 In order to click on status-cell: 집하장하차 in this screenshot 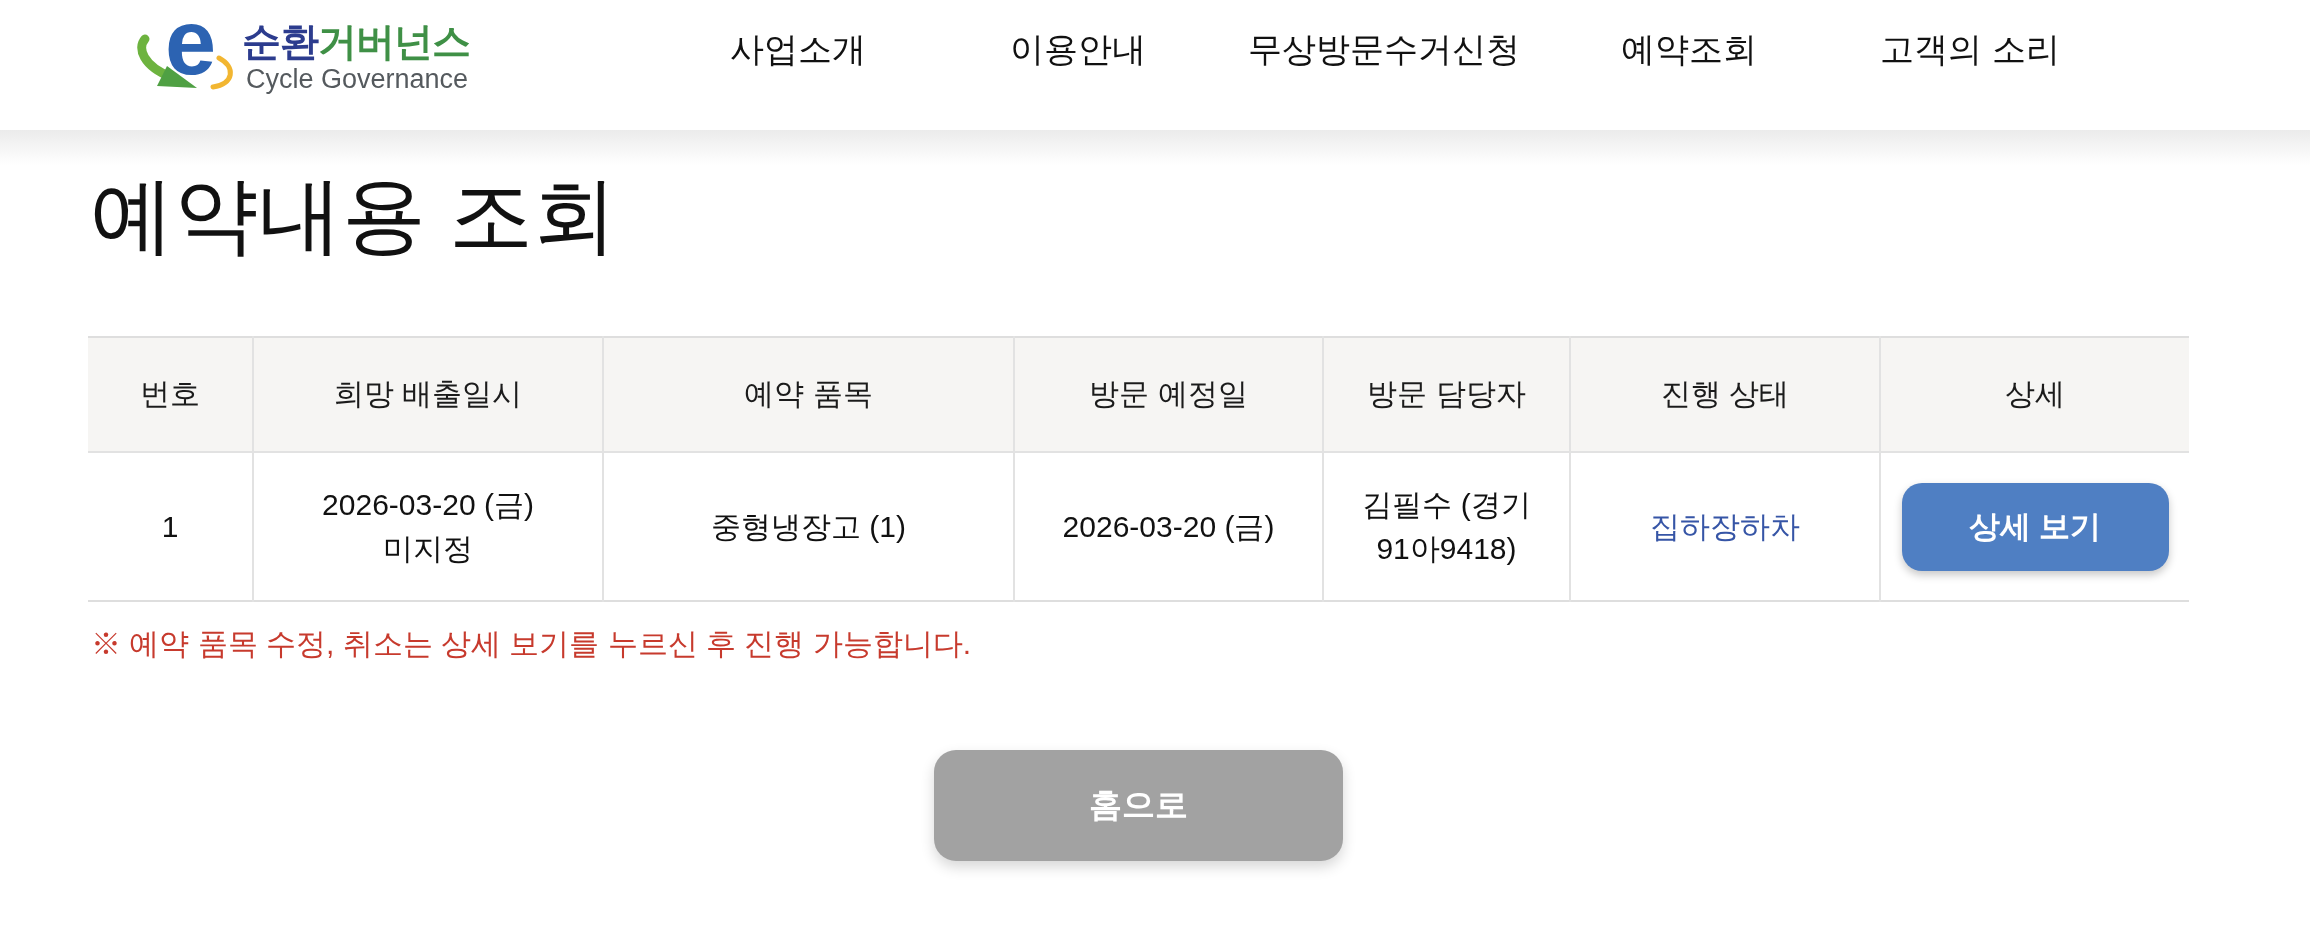, I will do `click(1725, 526)`.